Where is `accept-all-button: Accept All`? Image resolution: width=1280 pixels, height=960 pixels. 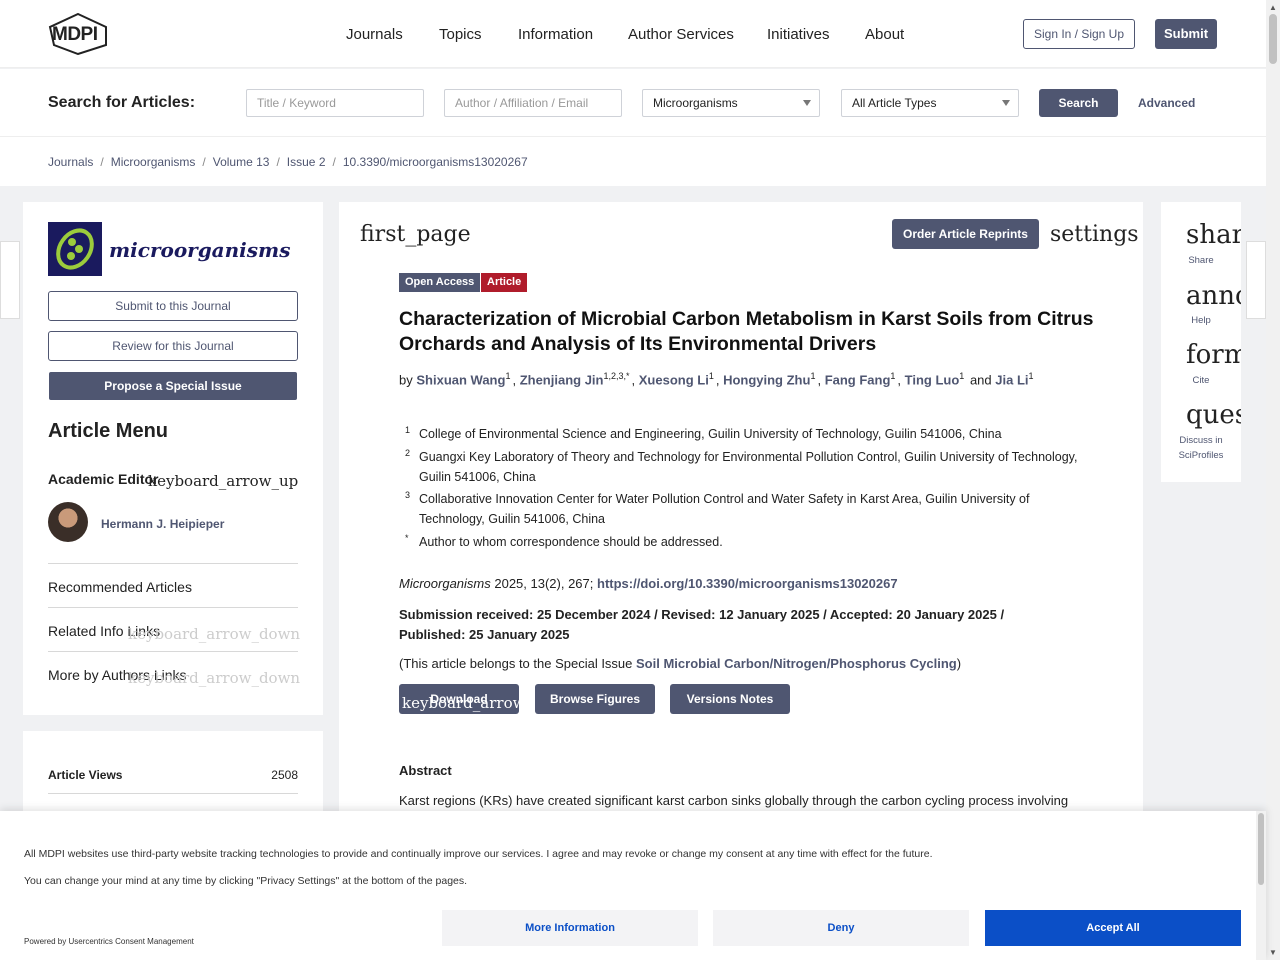
accept-all-button: Accept All is located at coordinates (1113, 928).